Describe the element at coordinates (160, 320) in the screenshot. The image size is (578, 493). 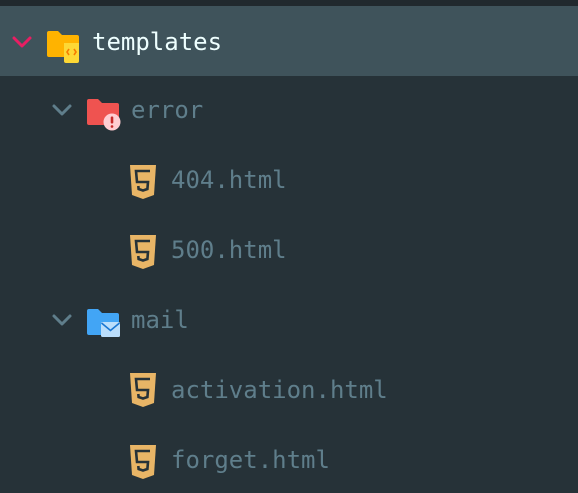
I see `tree-item-label: mail` at that location.